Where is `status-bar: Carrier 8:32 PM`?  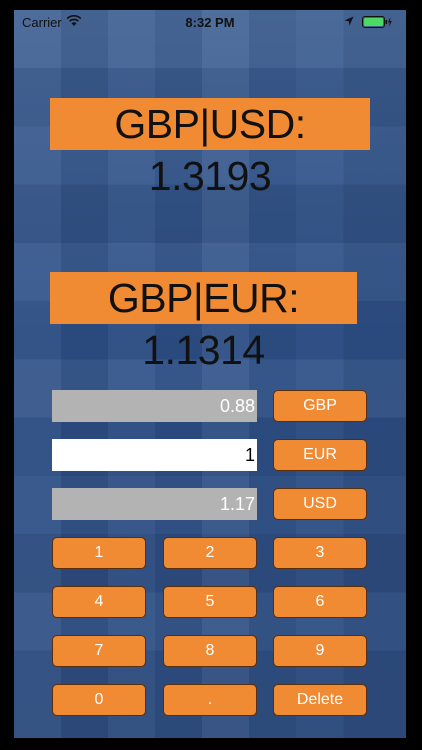
status-bar: Carrier 8:32 PM is located at coordinates (210, 22).